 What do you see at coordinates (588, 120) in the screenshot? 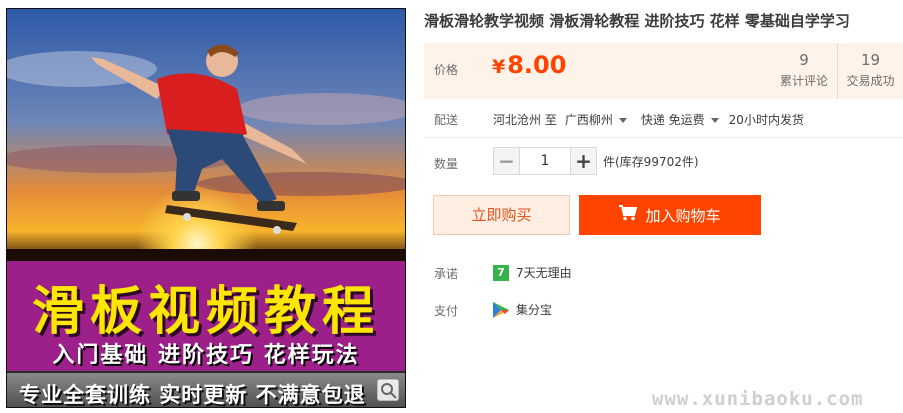
I see `shipping-to: 广西柳州` at bounding box center [588, 120].